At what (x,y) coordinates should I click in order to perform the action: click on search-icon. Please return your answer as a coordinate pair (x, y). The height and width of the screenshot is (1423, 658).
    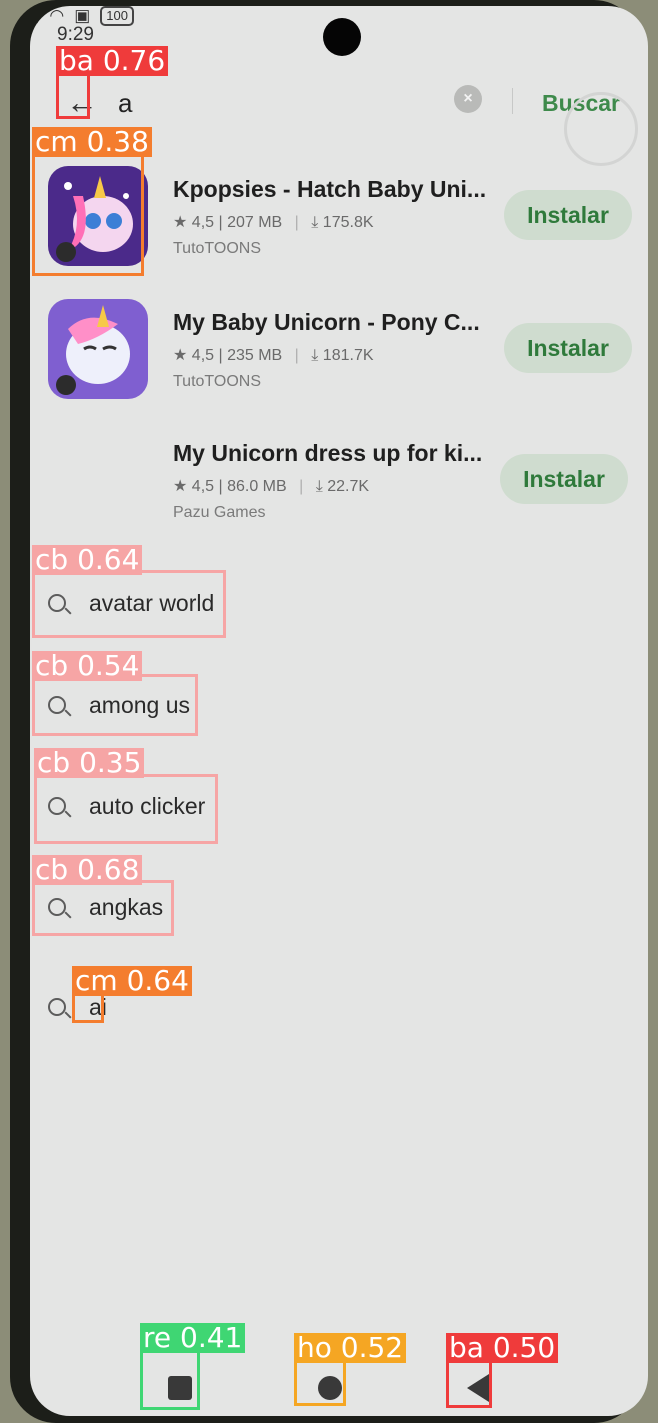
    Looking at the image, I should click on (57, 1007).